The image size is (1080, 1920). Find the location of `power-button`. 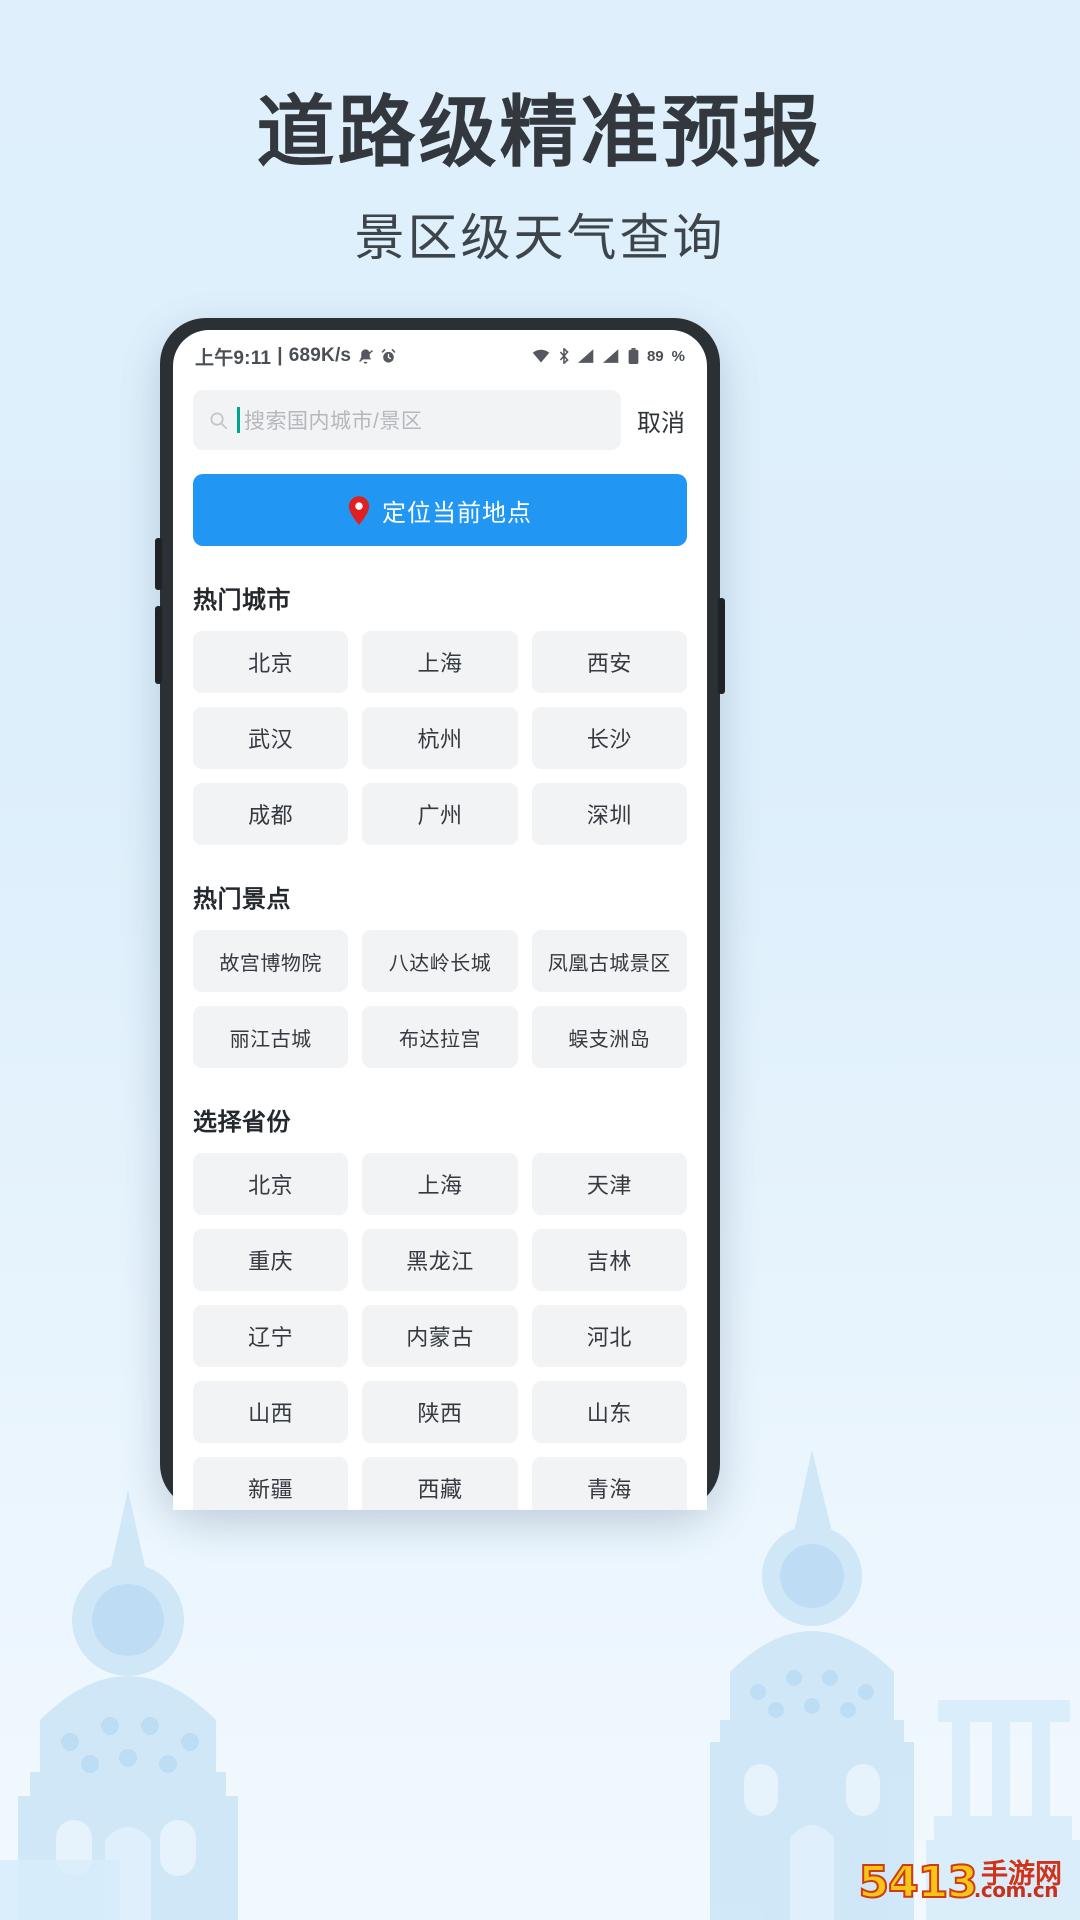

power-button is located at coordinates (721, 646).